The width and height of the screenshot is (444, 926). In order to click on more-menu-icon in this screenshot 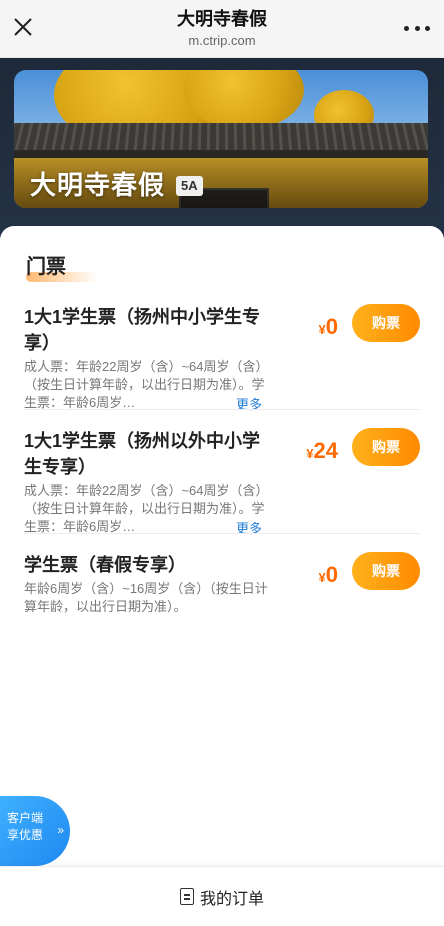, I will do `click(417, 28)`.